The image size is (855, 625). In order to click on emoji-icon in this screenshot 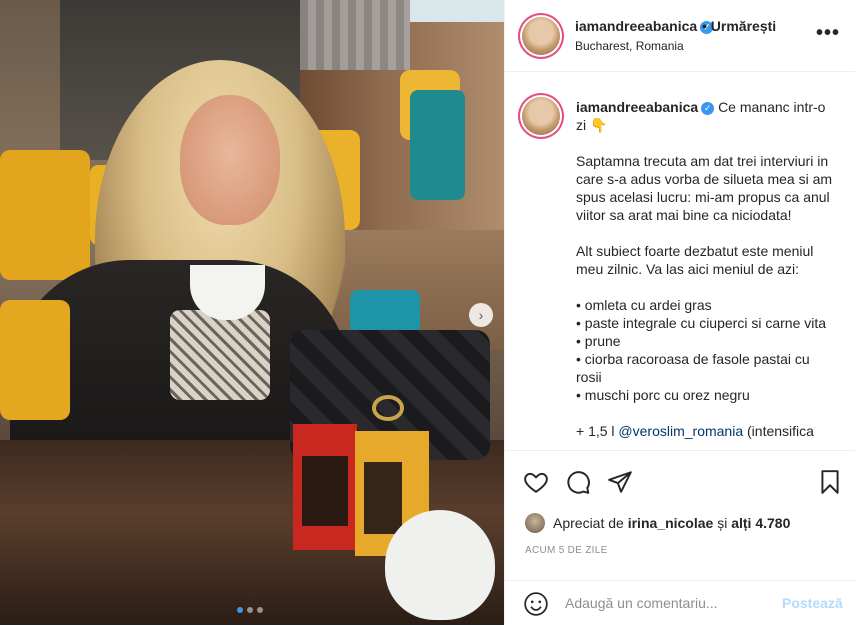, I will do `click(536, 604)`.